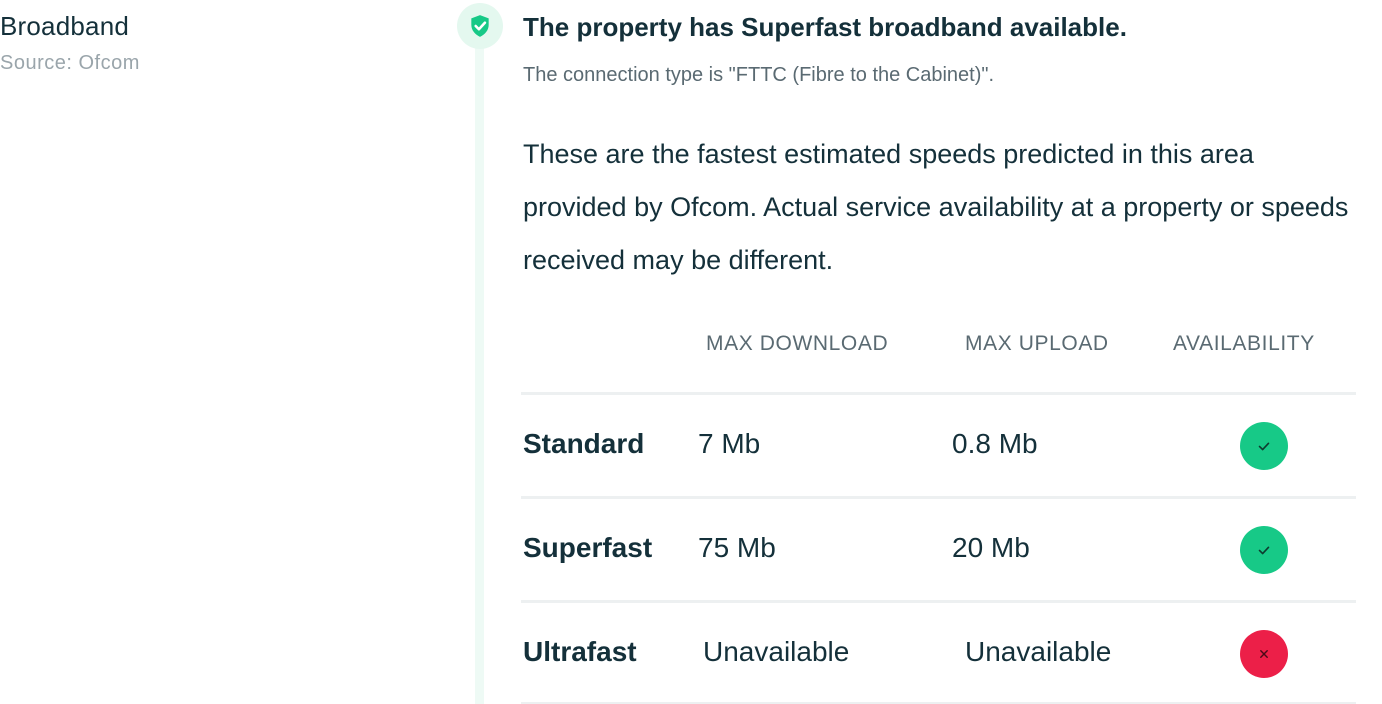 This screenshot has height=704, width=1382. What do you see at coordinates (480, 26) in the screenshot?
I see `shield-check-icon` at bounding box center [480, 26].